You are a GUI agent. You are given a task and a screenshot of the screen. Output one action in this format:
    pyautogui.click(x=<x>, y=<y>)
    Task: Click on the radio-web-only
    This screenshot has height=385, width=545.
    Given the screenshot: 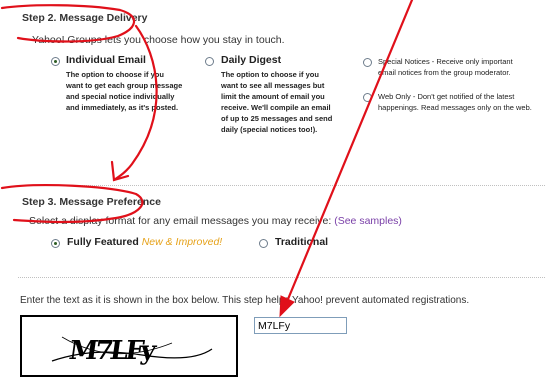 What is the action you would take?
    pyautogui.click(x=367, y=97)
    